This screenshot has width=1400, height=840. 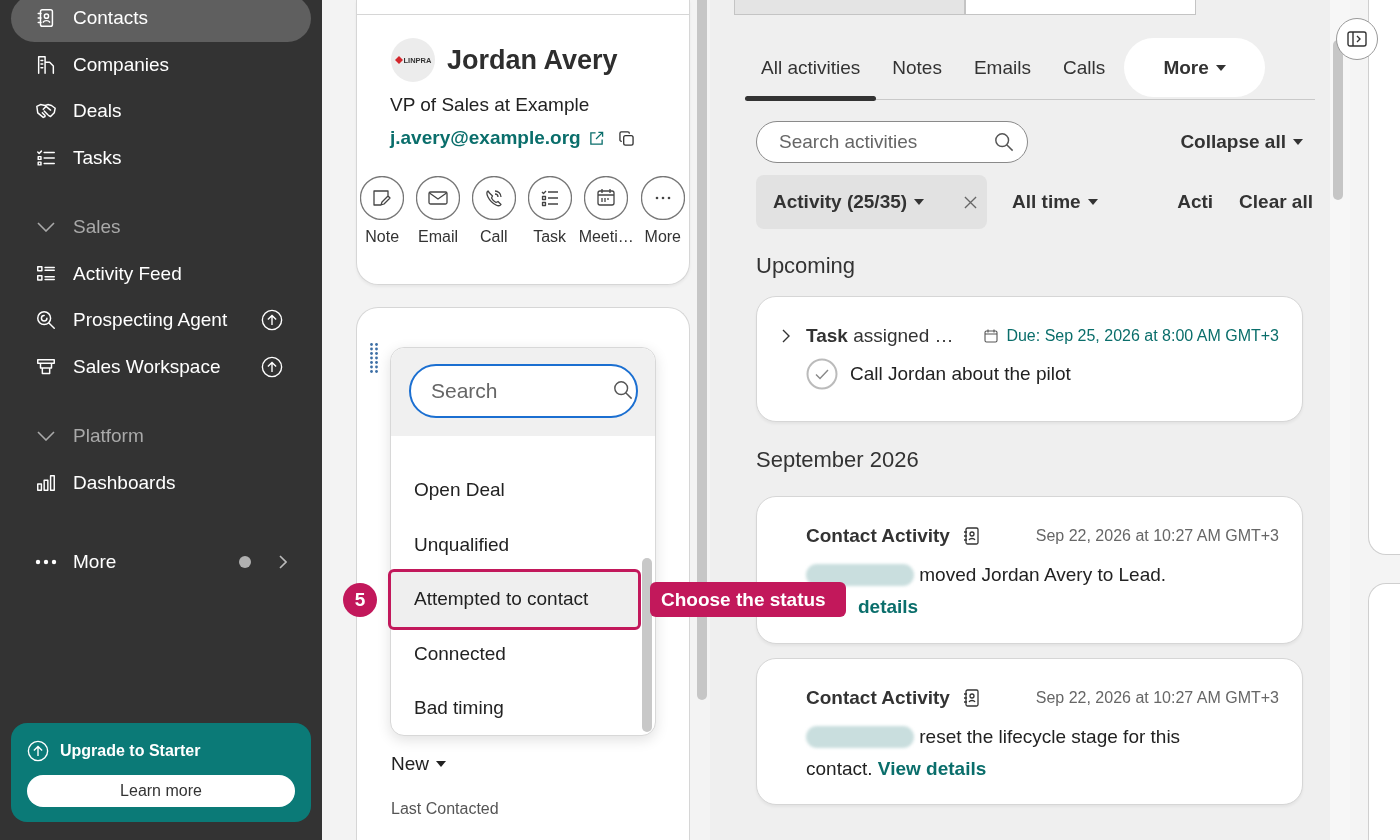 I want to click on close-icon, so click(x=970, y=202).